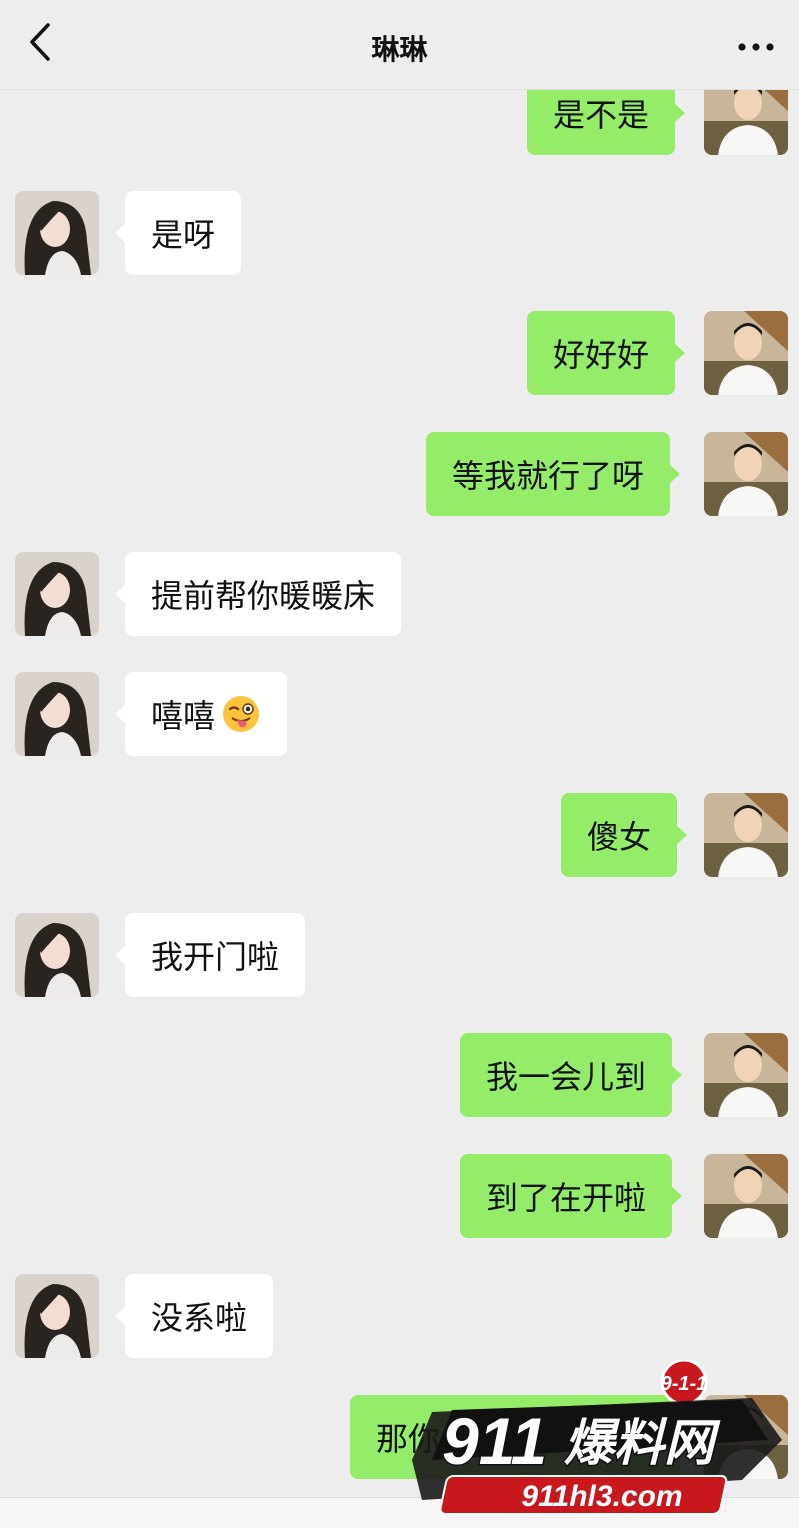  Describe the element at coordinates (566, 1077) in the screenshot. I see `message-text: 我一会儿到` at that location.